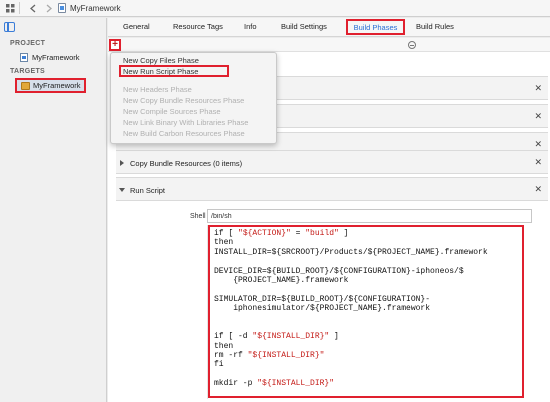 The height and width of the screenshot is (402, 550). What do you see at coordinates (332, 162) in the screenshot?
I see `phase-row-copy-bundle-resources: Copy Bundle Resources (0 items) ✕` at bounding box center [332, 162].